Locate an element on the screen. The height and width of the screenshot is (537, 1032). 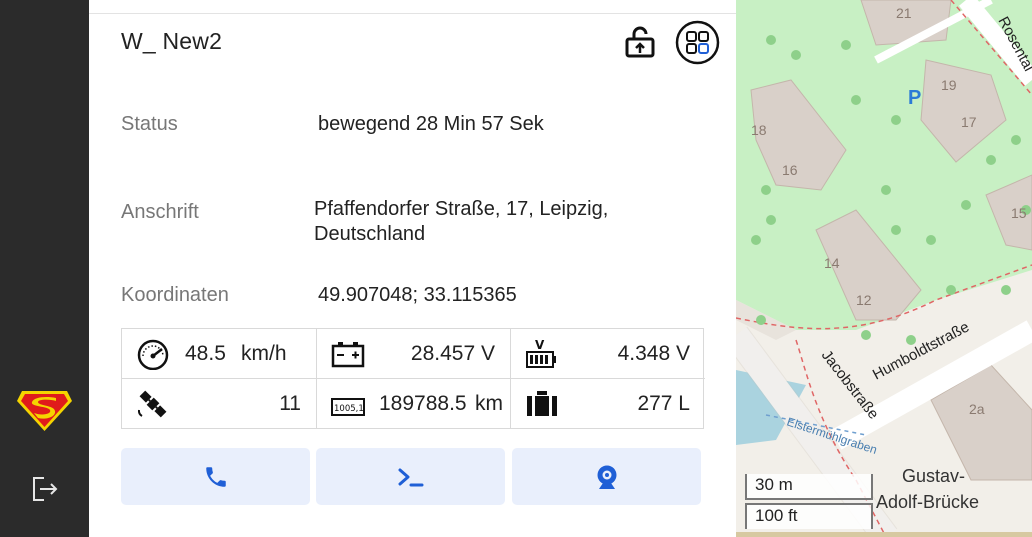
webcam-icon is located at coordinates (606, 477).